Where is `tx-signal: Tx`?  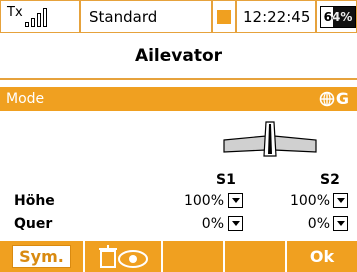 tx-signal: Tx is located at coordinates (40, 16).